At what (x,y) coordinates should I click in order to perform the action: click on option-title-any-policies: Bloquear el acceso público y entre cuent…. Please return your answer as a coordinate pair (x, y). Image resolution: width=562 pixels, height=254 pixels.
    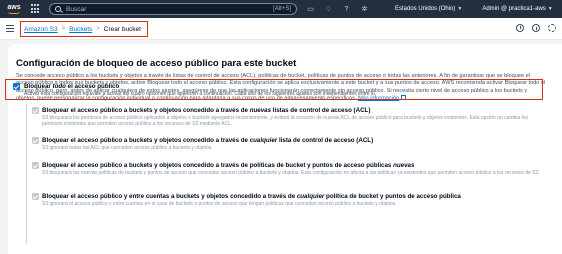
    Looking at the image, I should click on (251, 196).